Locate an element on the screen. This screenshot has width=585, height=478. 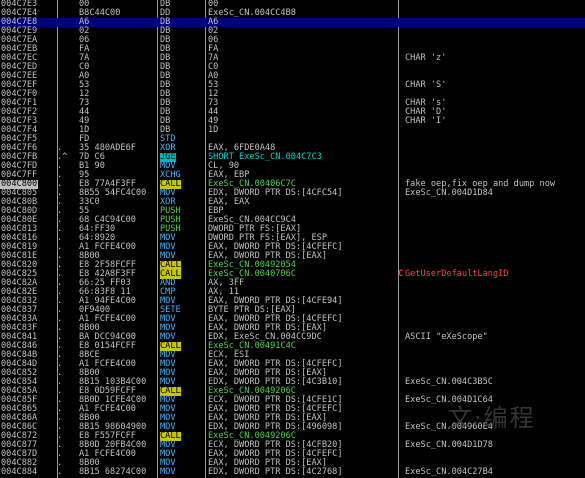
comment-cell: CHAR 'S' is located at coordinates (426, 85).